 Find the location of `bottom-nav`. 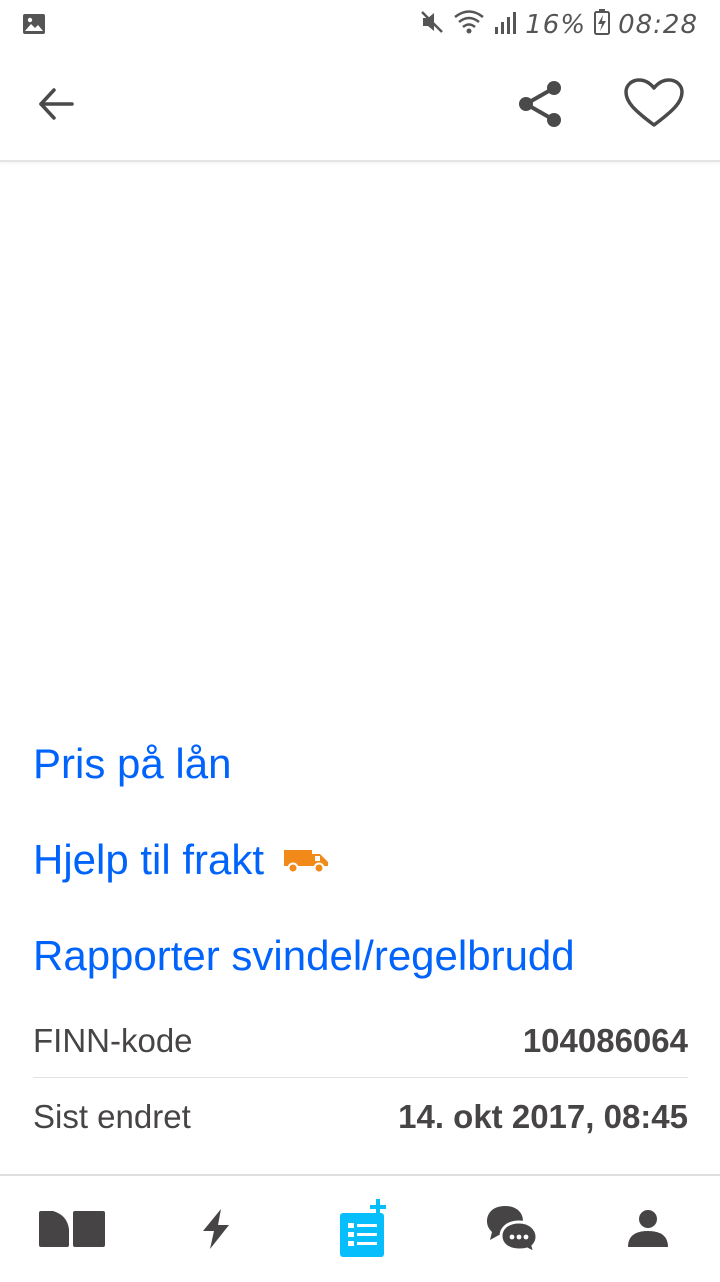

bottom-nav is located at coordinates (360, 1228).